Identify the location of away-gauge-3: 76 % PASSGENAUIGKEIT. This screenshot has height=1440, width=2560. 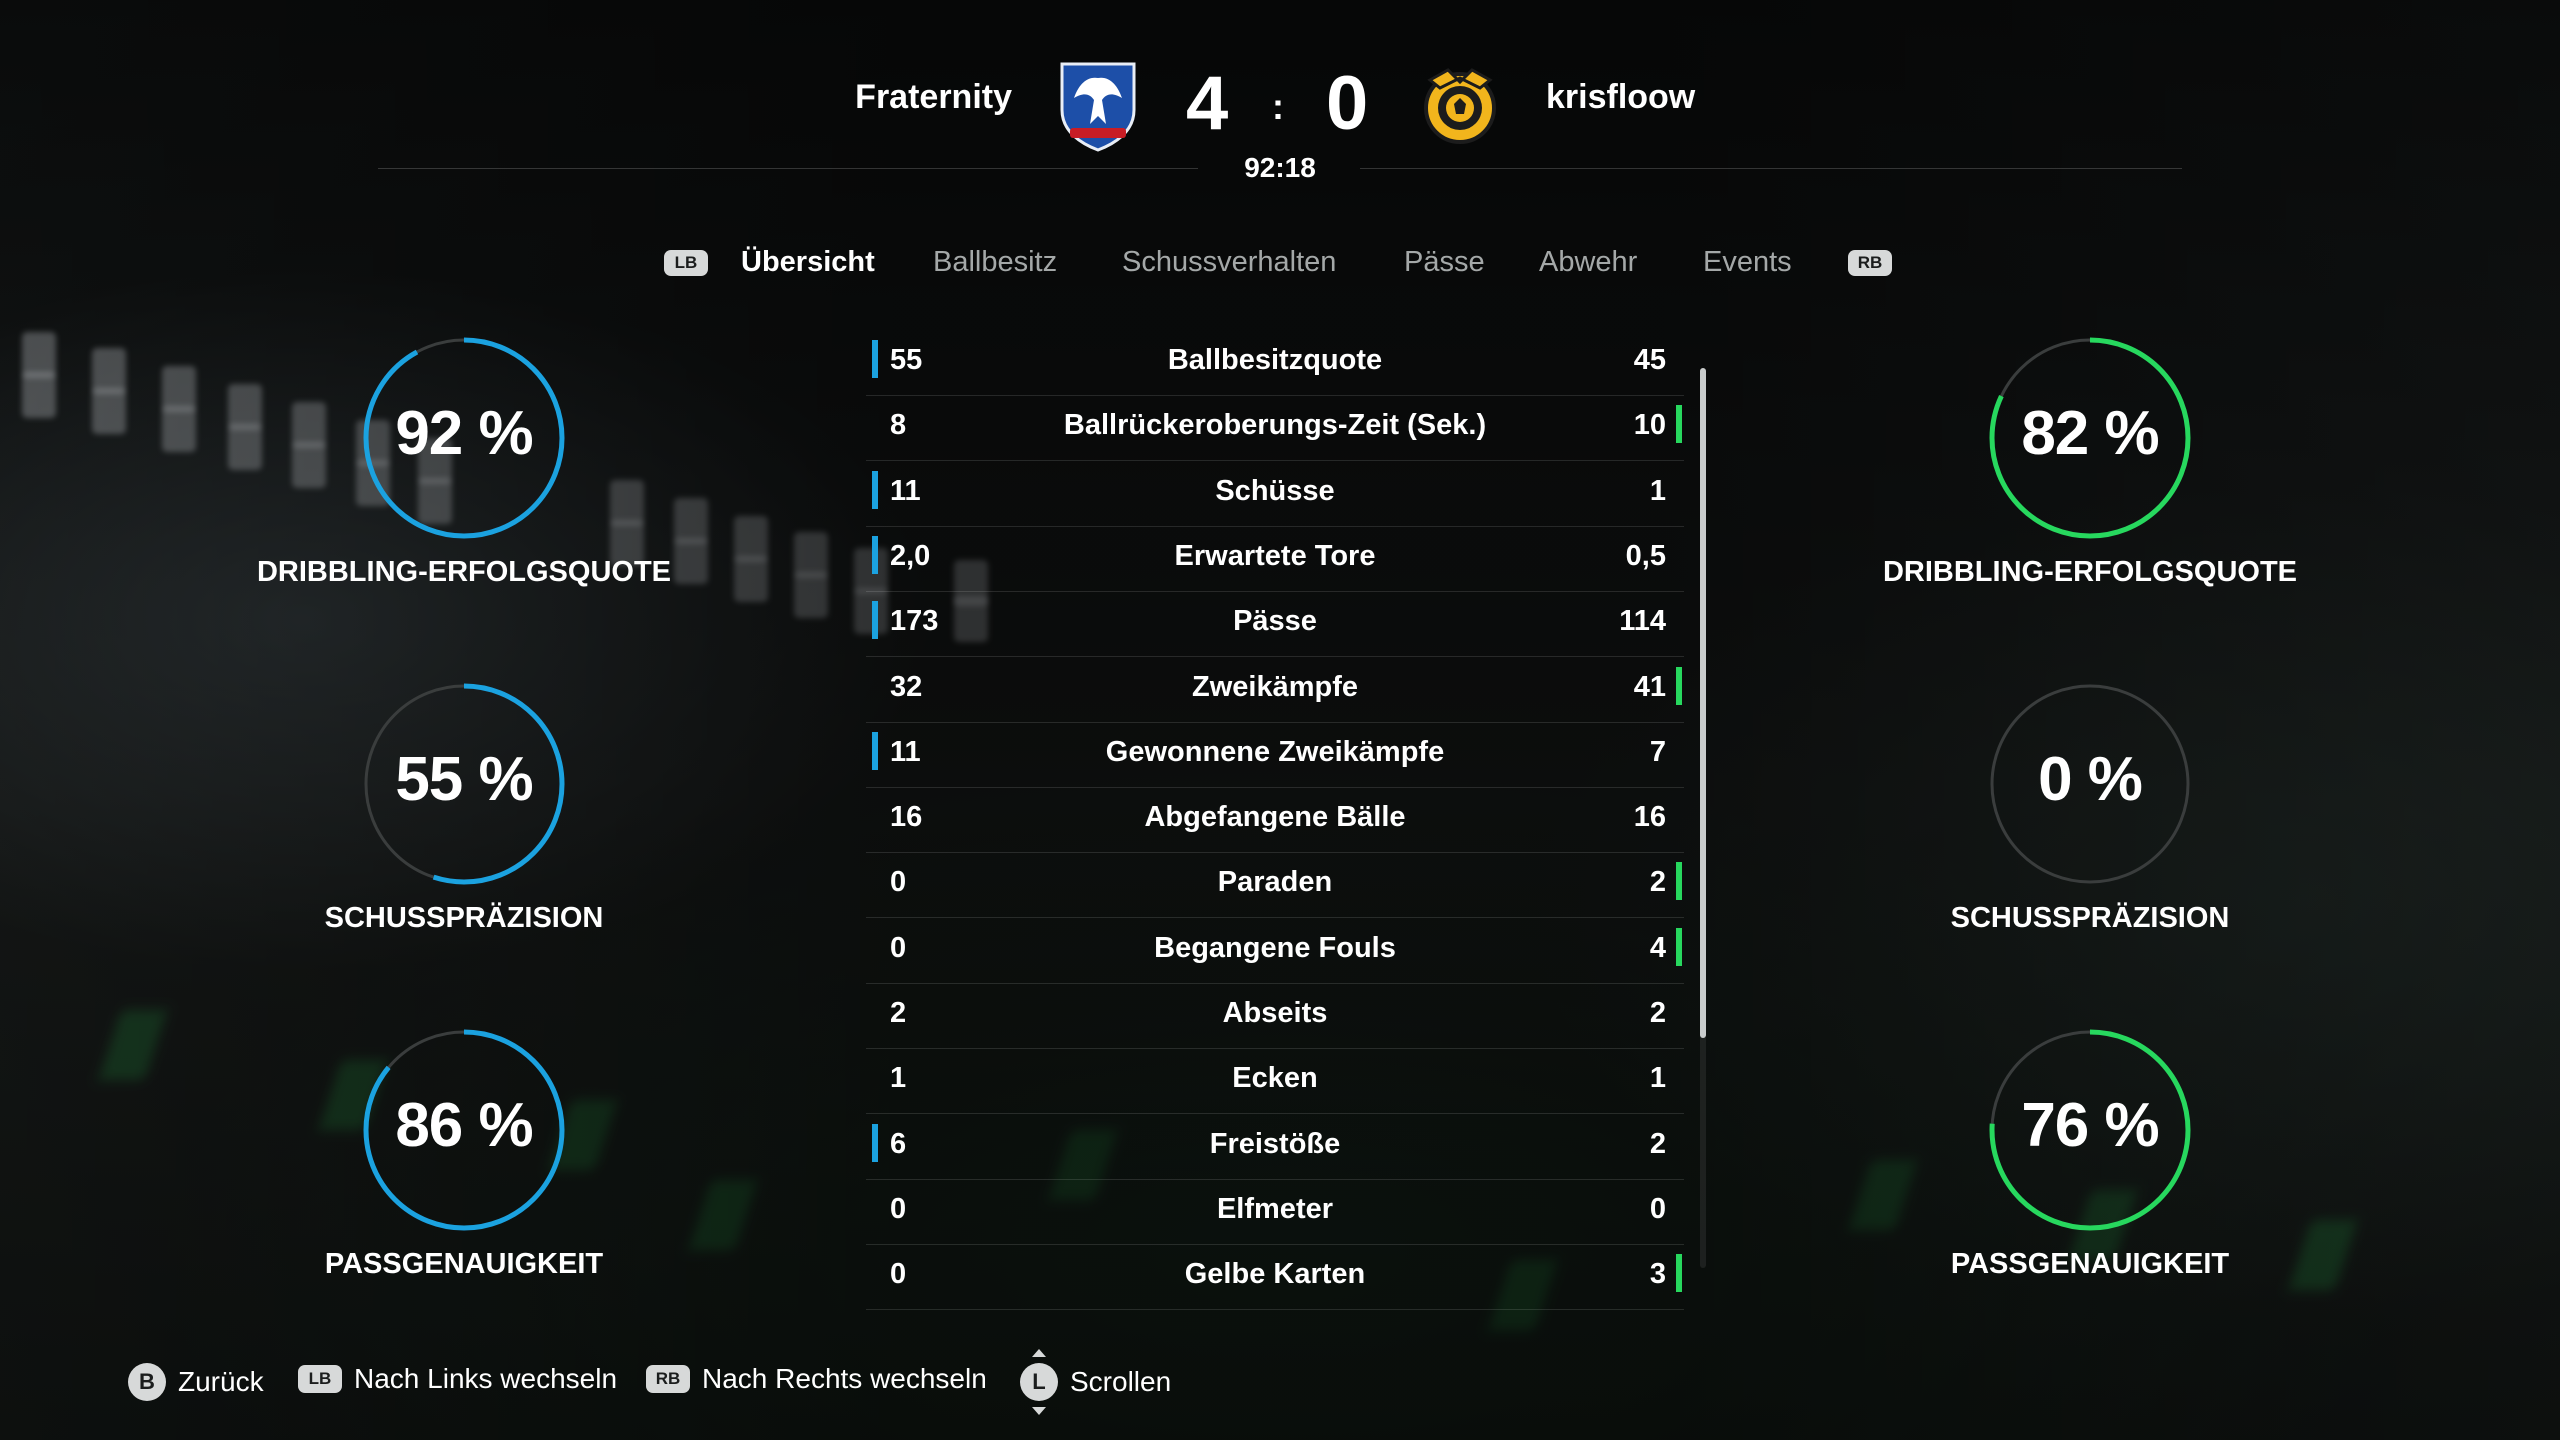
(2090, 1176).